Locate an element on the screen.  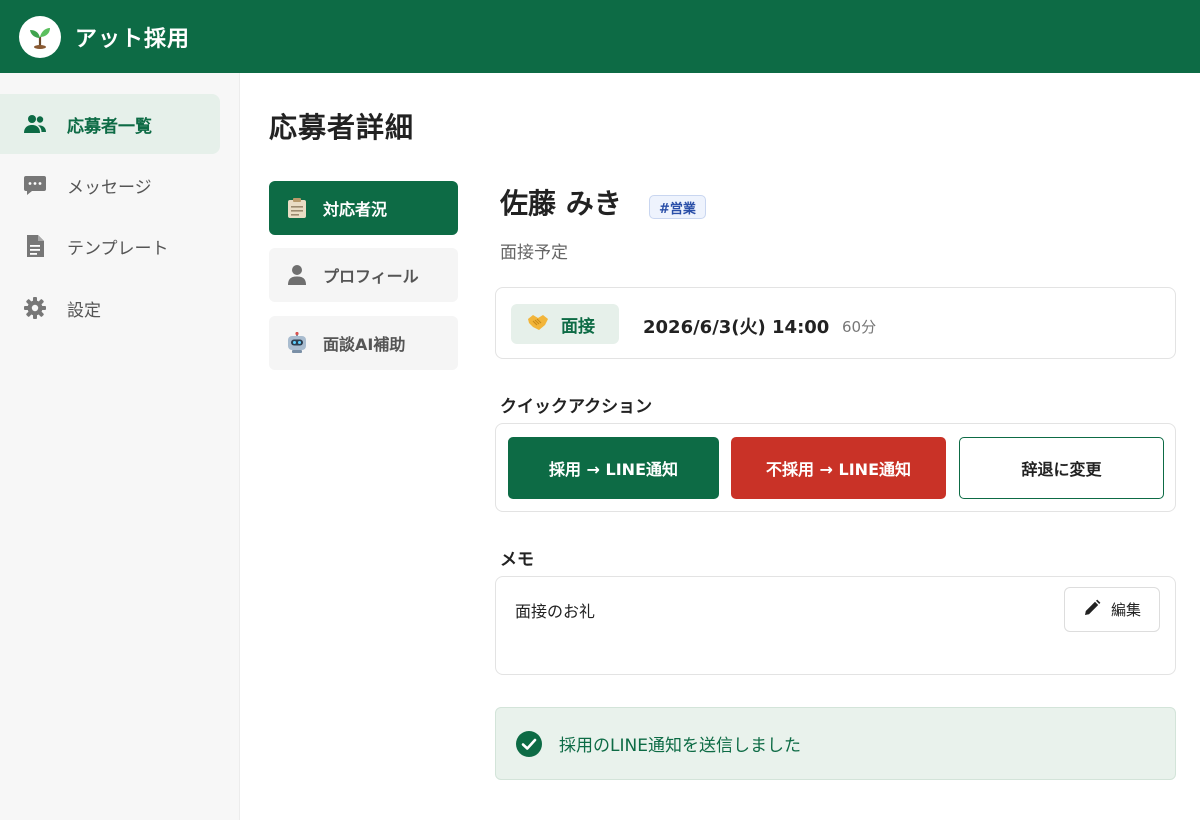
tab-profile: プロフィール is located at coordinates (363, 275).